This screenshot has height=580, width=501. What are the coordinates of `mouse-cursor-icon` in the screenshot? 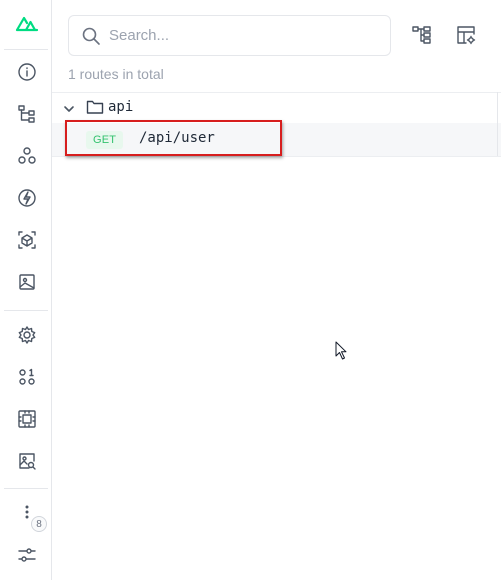 It's located at (341, 350).